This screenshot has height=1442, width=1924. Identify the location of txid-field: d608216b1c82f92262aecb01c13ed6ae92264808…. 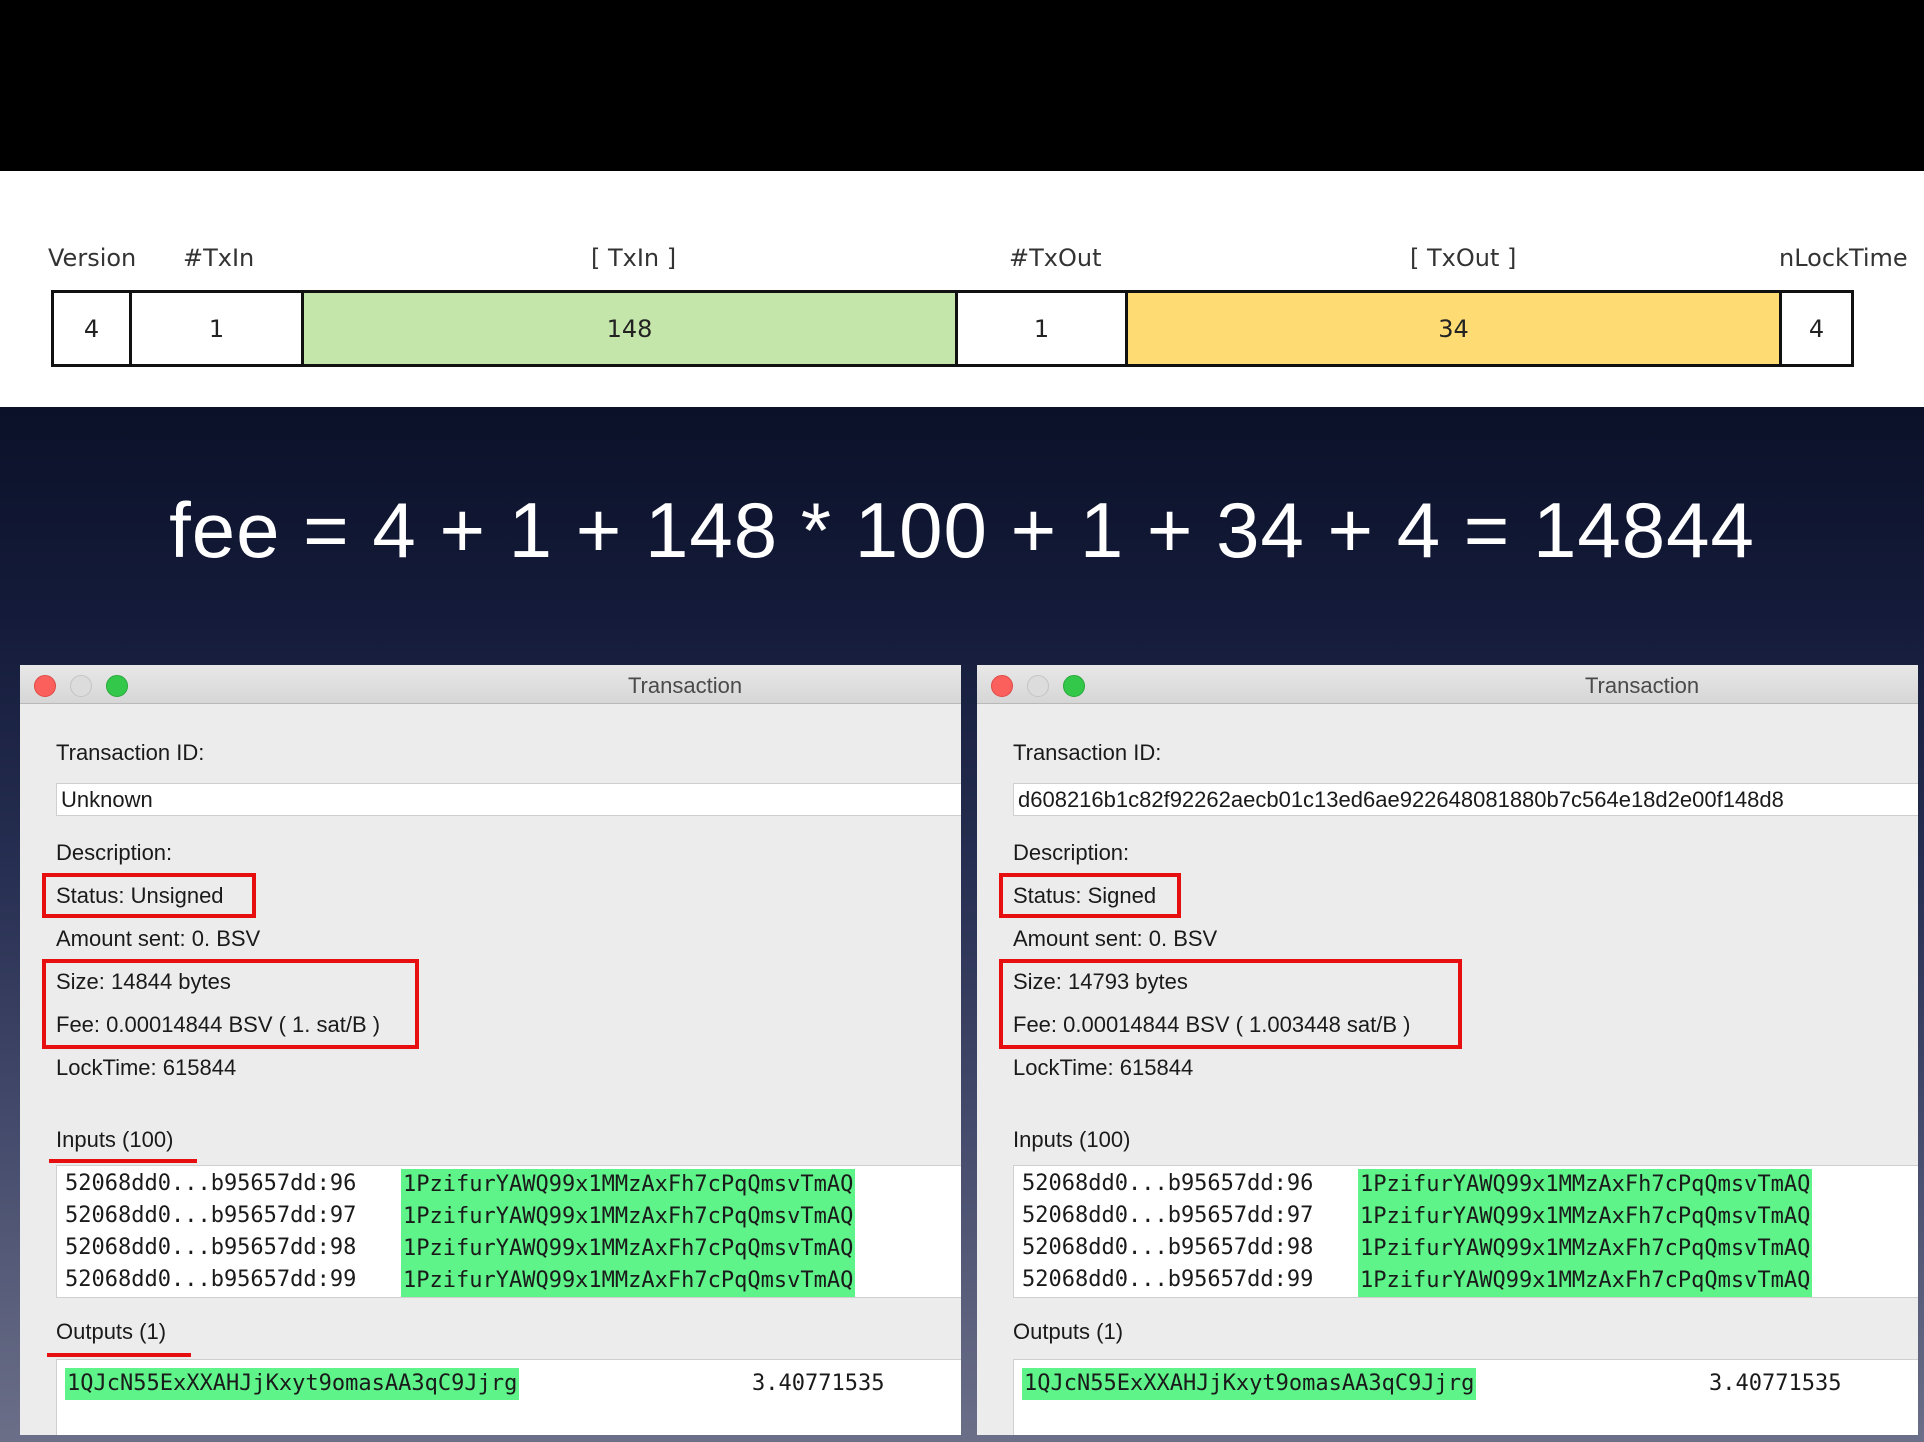
(1465, 799).